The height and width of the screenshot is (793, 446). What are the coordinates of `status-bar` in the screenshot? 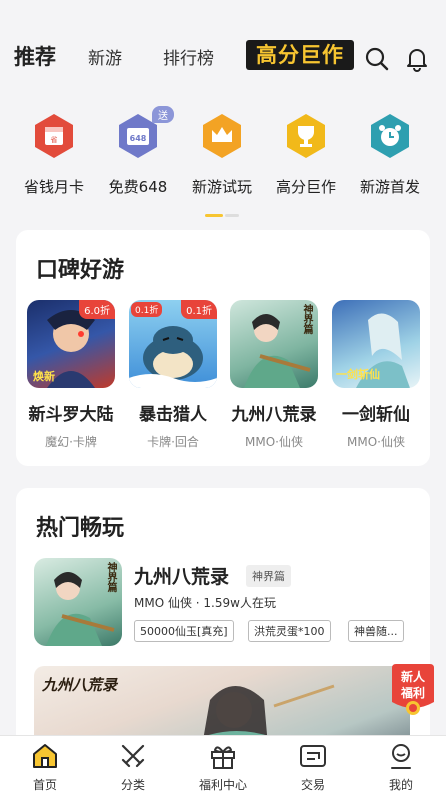 It's located at (223, 13).